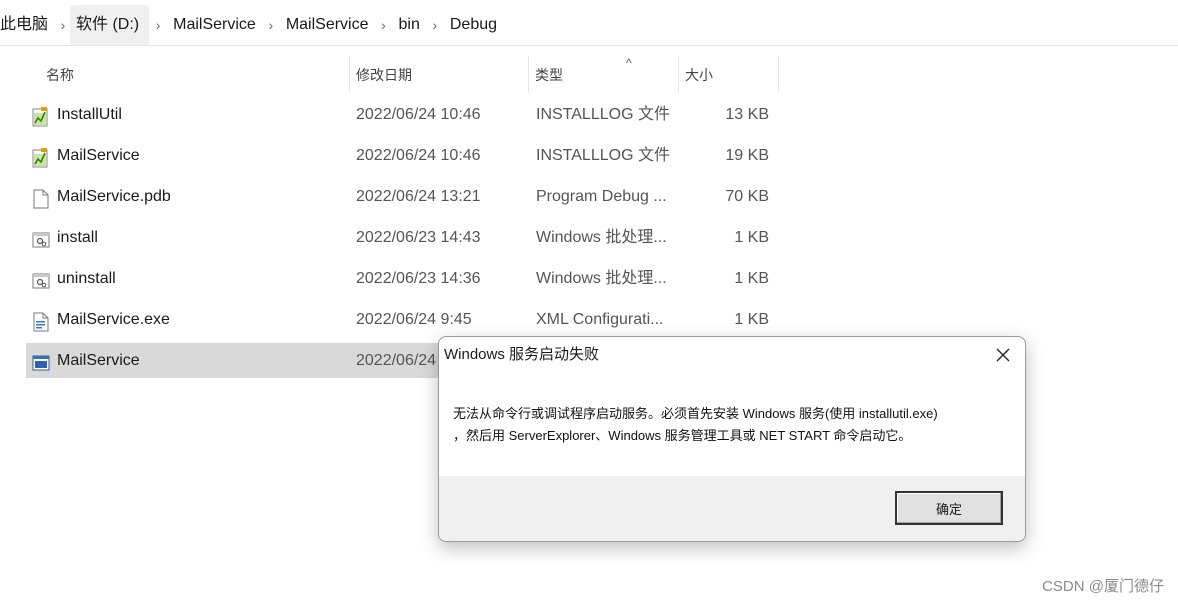 This screenshot has width=1178, height=604. What do you see at coordinates (86, 278) in the screenshot?
I see `file-name: uninstall` at bounding box center [86, 278].